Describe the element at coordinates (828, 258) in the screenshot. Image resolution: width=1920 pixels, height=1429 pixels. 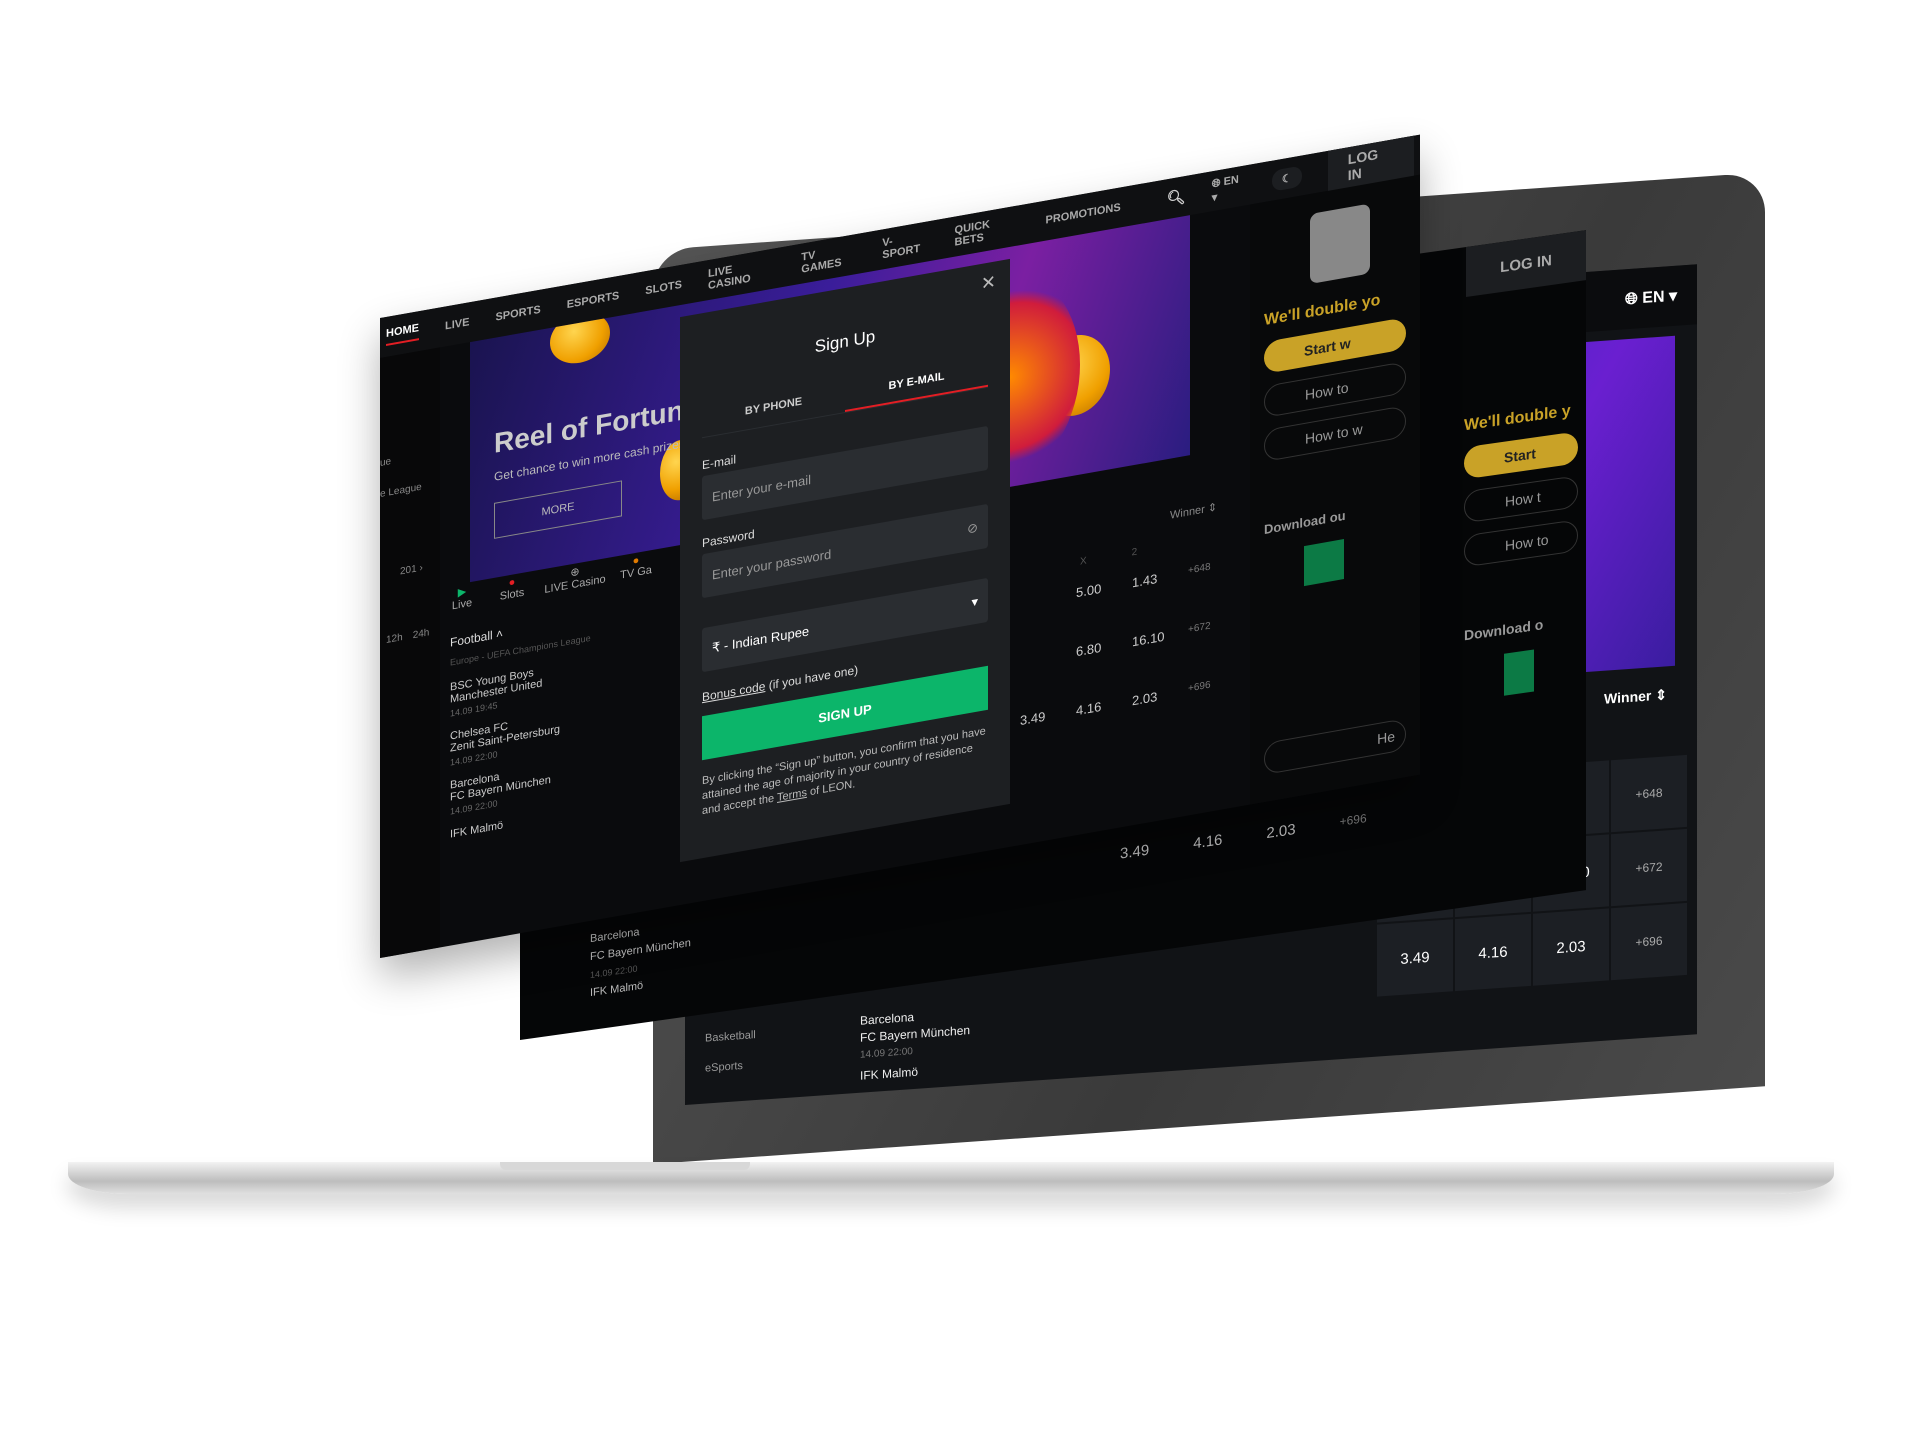
I see `nav-tv-games: TV GAMES` at that location.